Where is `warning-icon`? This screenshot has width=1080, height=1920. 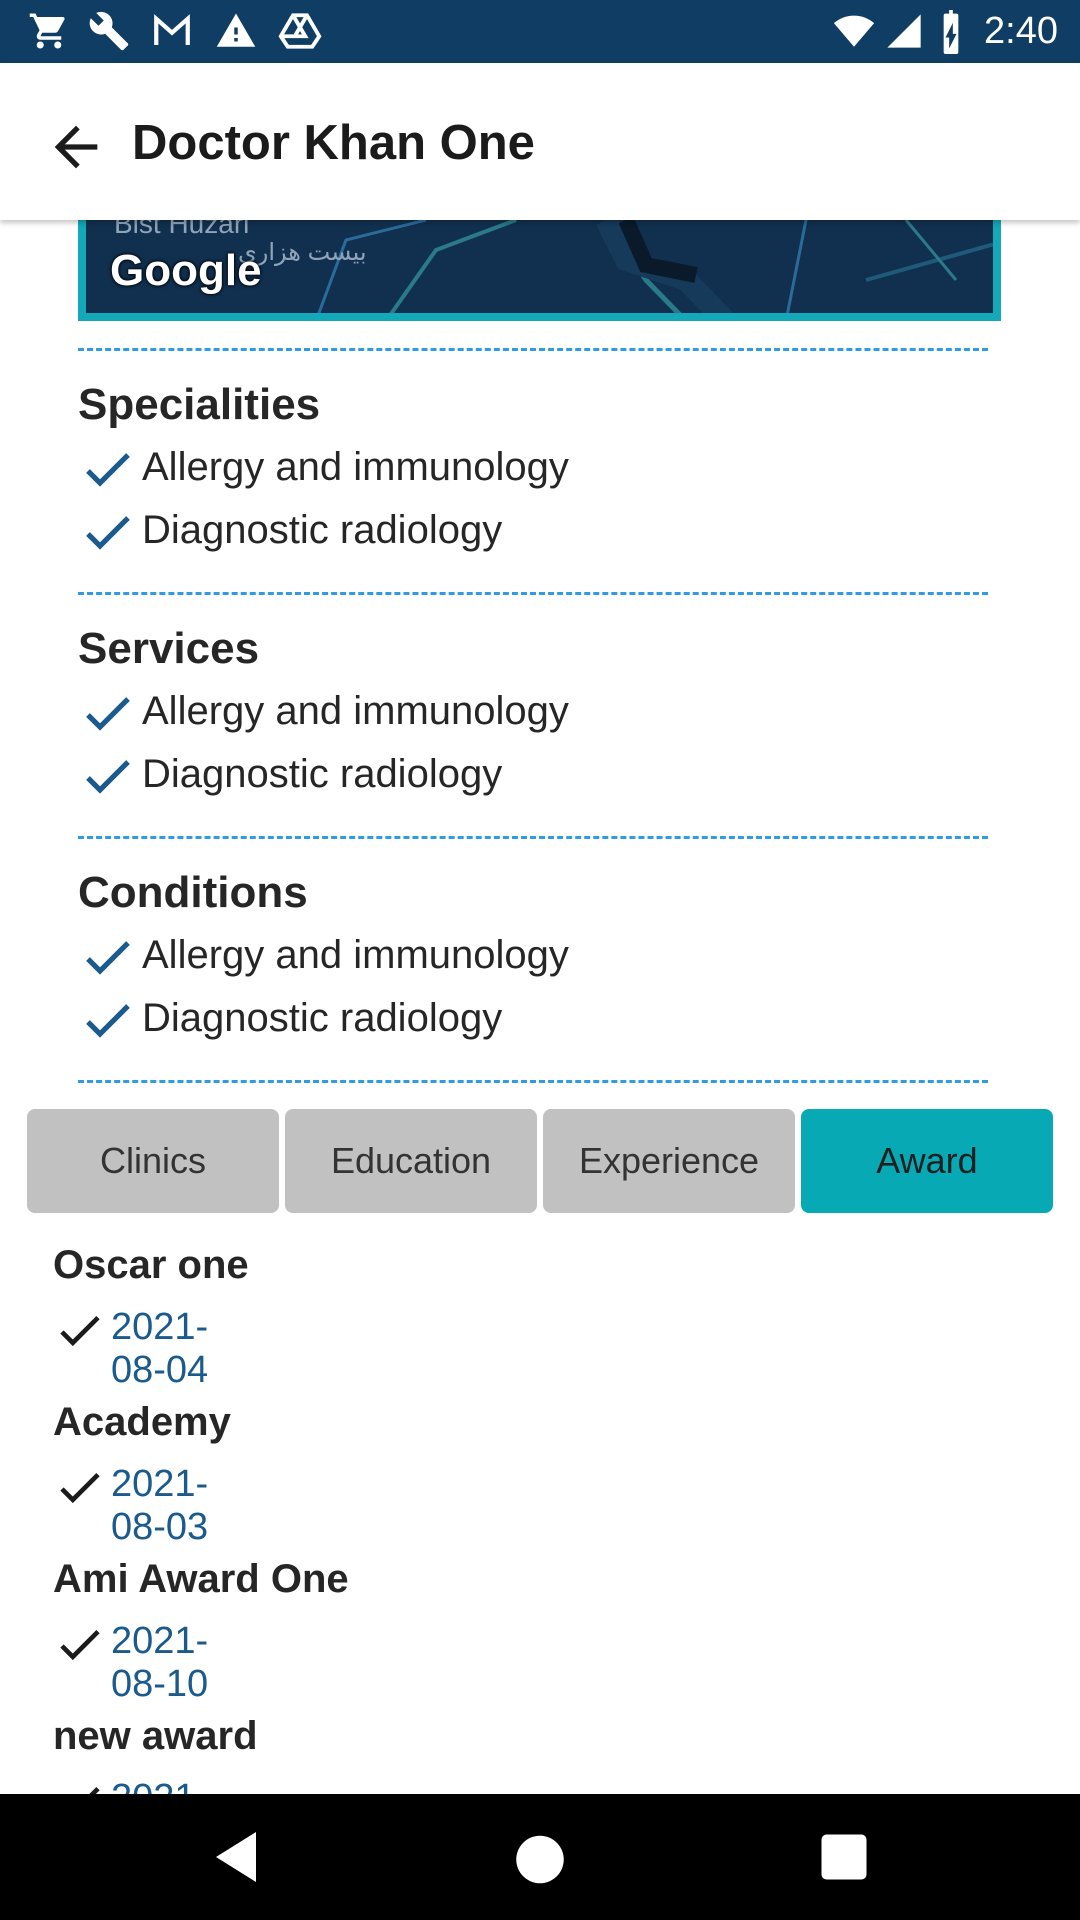
warning-icon is located at coordinates (236, 30).